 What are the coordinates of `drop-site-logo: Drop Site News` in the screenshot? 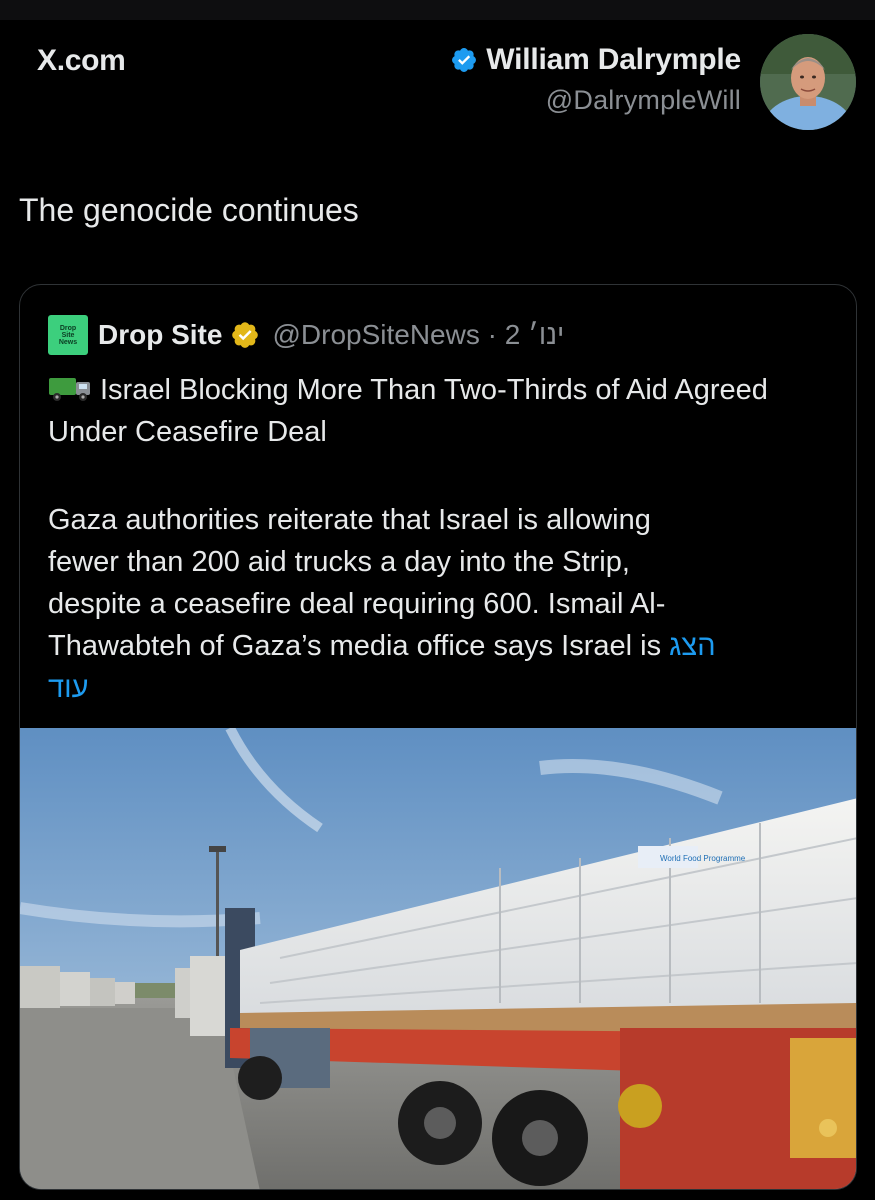 It's located at (68, 335).